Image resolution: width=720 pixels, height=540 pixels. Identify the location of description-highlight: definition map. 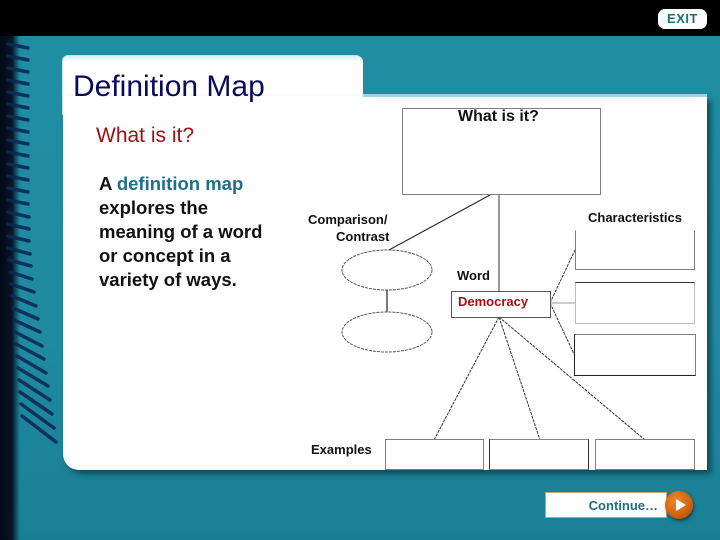
(180, 183).